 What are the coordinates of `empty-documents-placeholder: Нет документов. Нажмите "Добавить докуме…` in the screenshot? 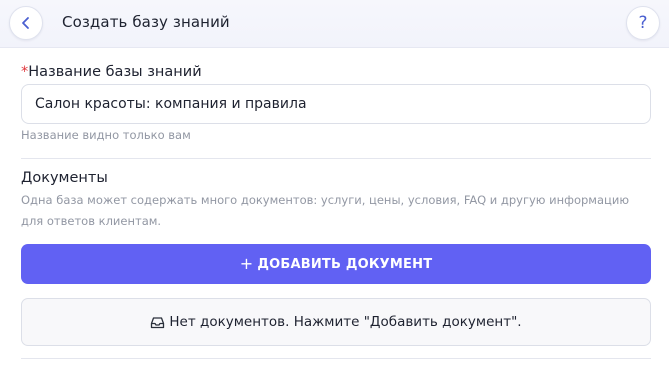 It's located at (336, 322).